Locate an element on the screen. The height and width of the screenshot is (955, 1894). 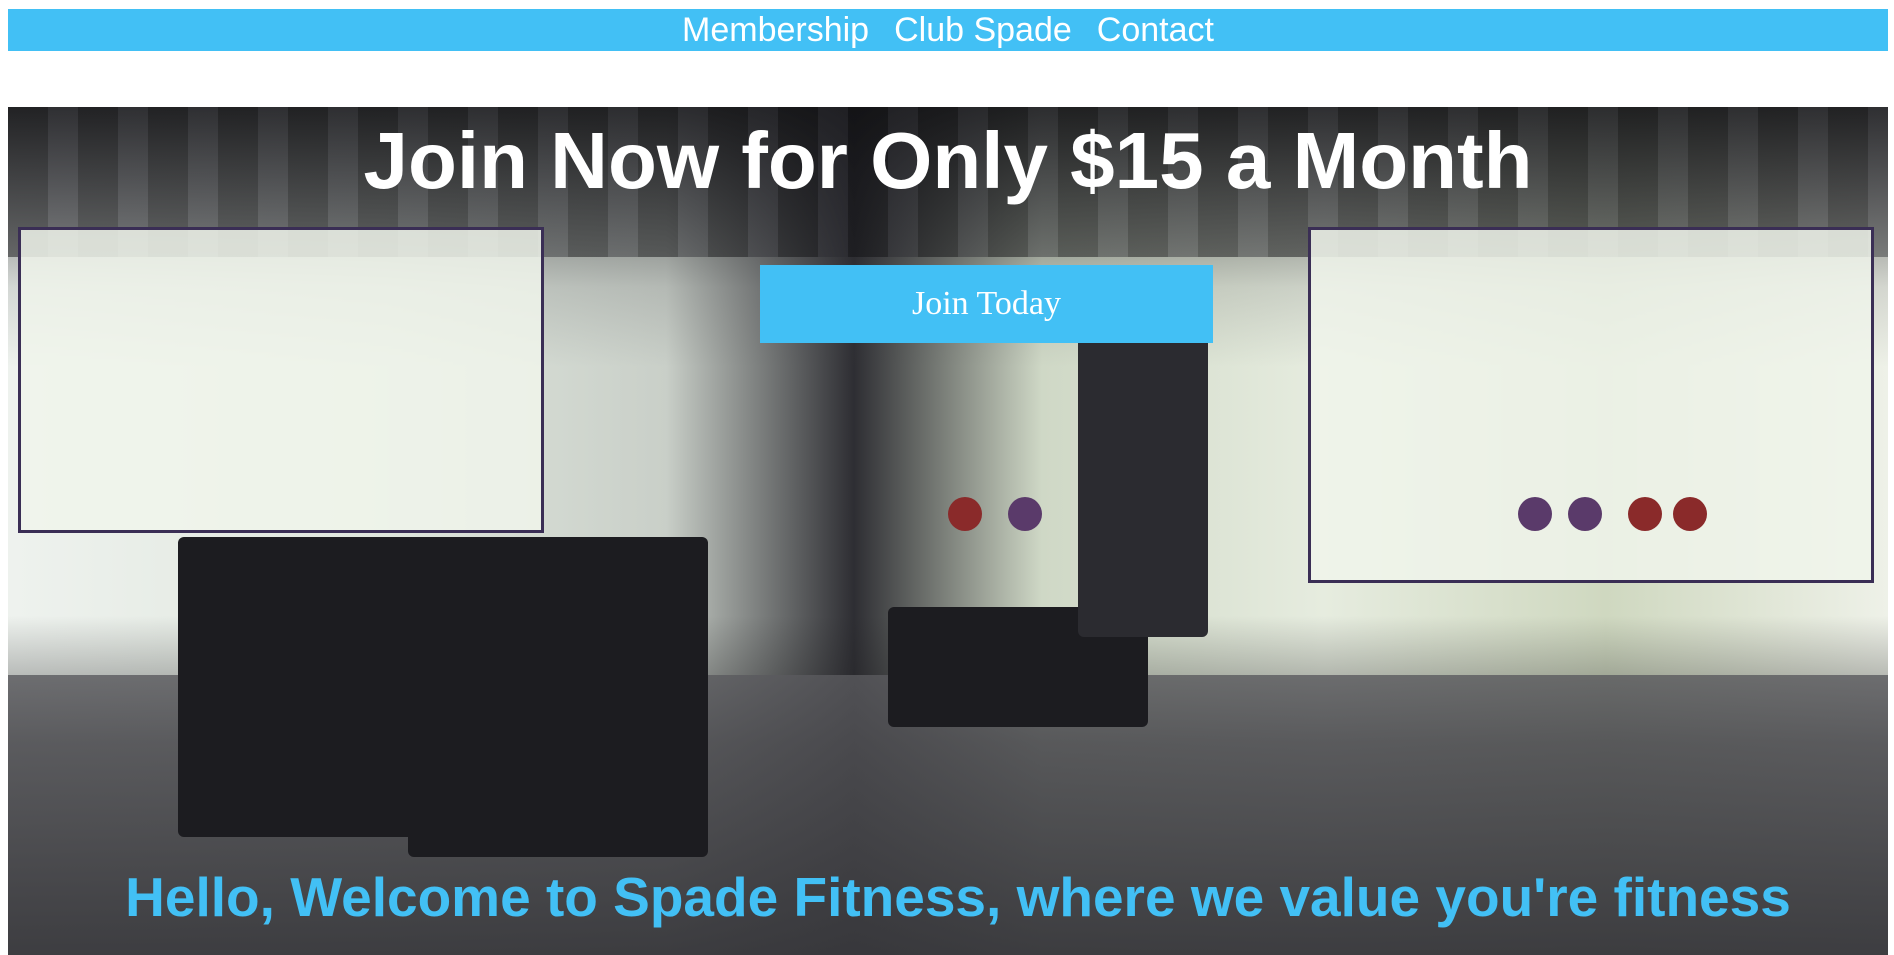
top-nav: Membership Club Spade Contact is located at coordinates (948, 30).